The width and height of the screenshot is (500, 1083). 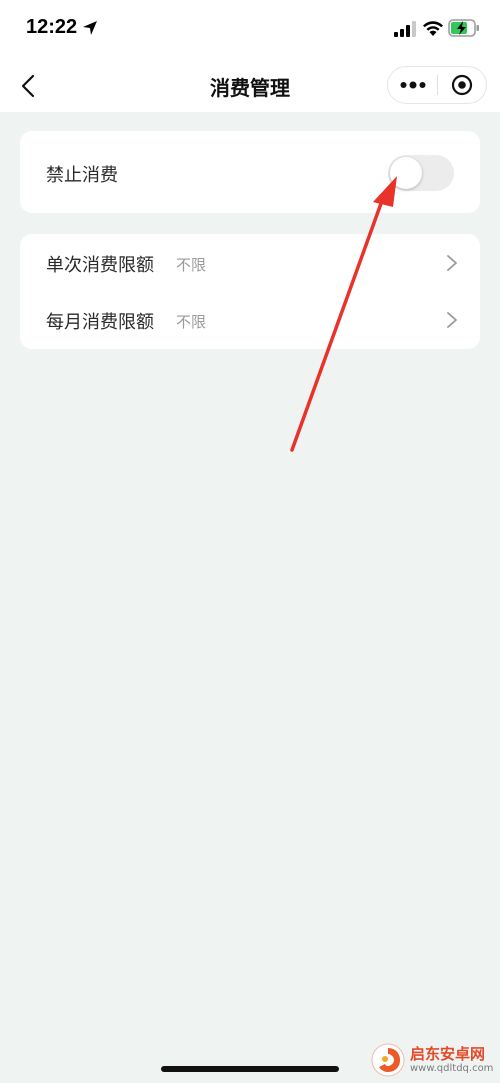 What do you see at coordinates (250, 1069) in the screenshot?
I see `home-indicator` at bounding box center [250, 1069].